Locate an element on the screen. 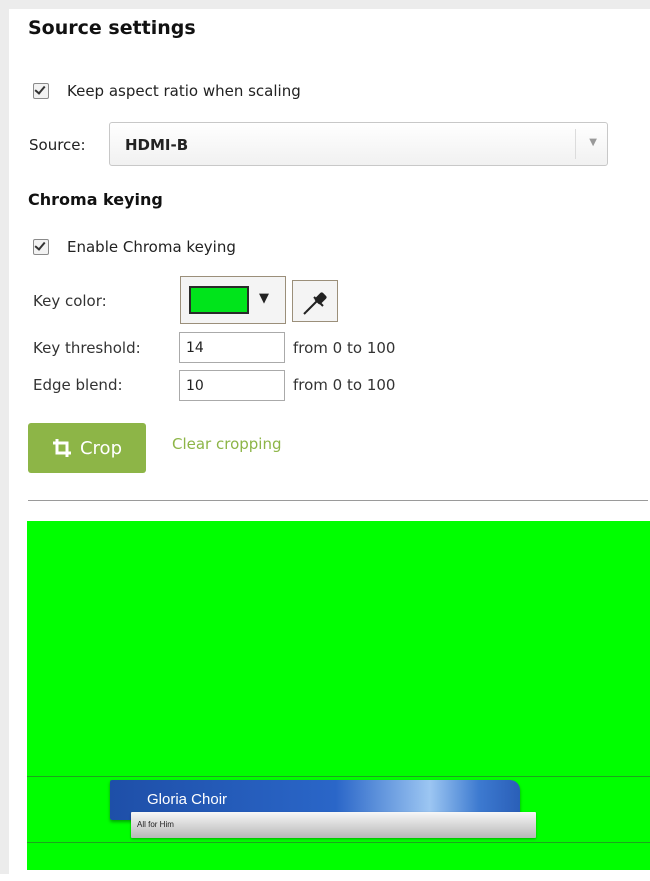 This screenshot has height=881, width=650. enable-chroma-row: Enable Chroma keying is located at coordinates (134, 247).